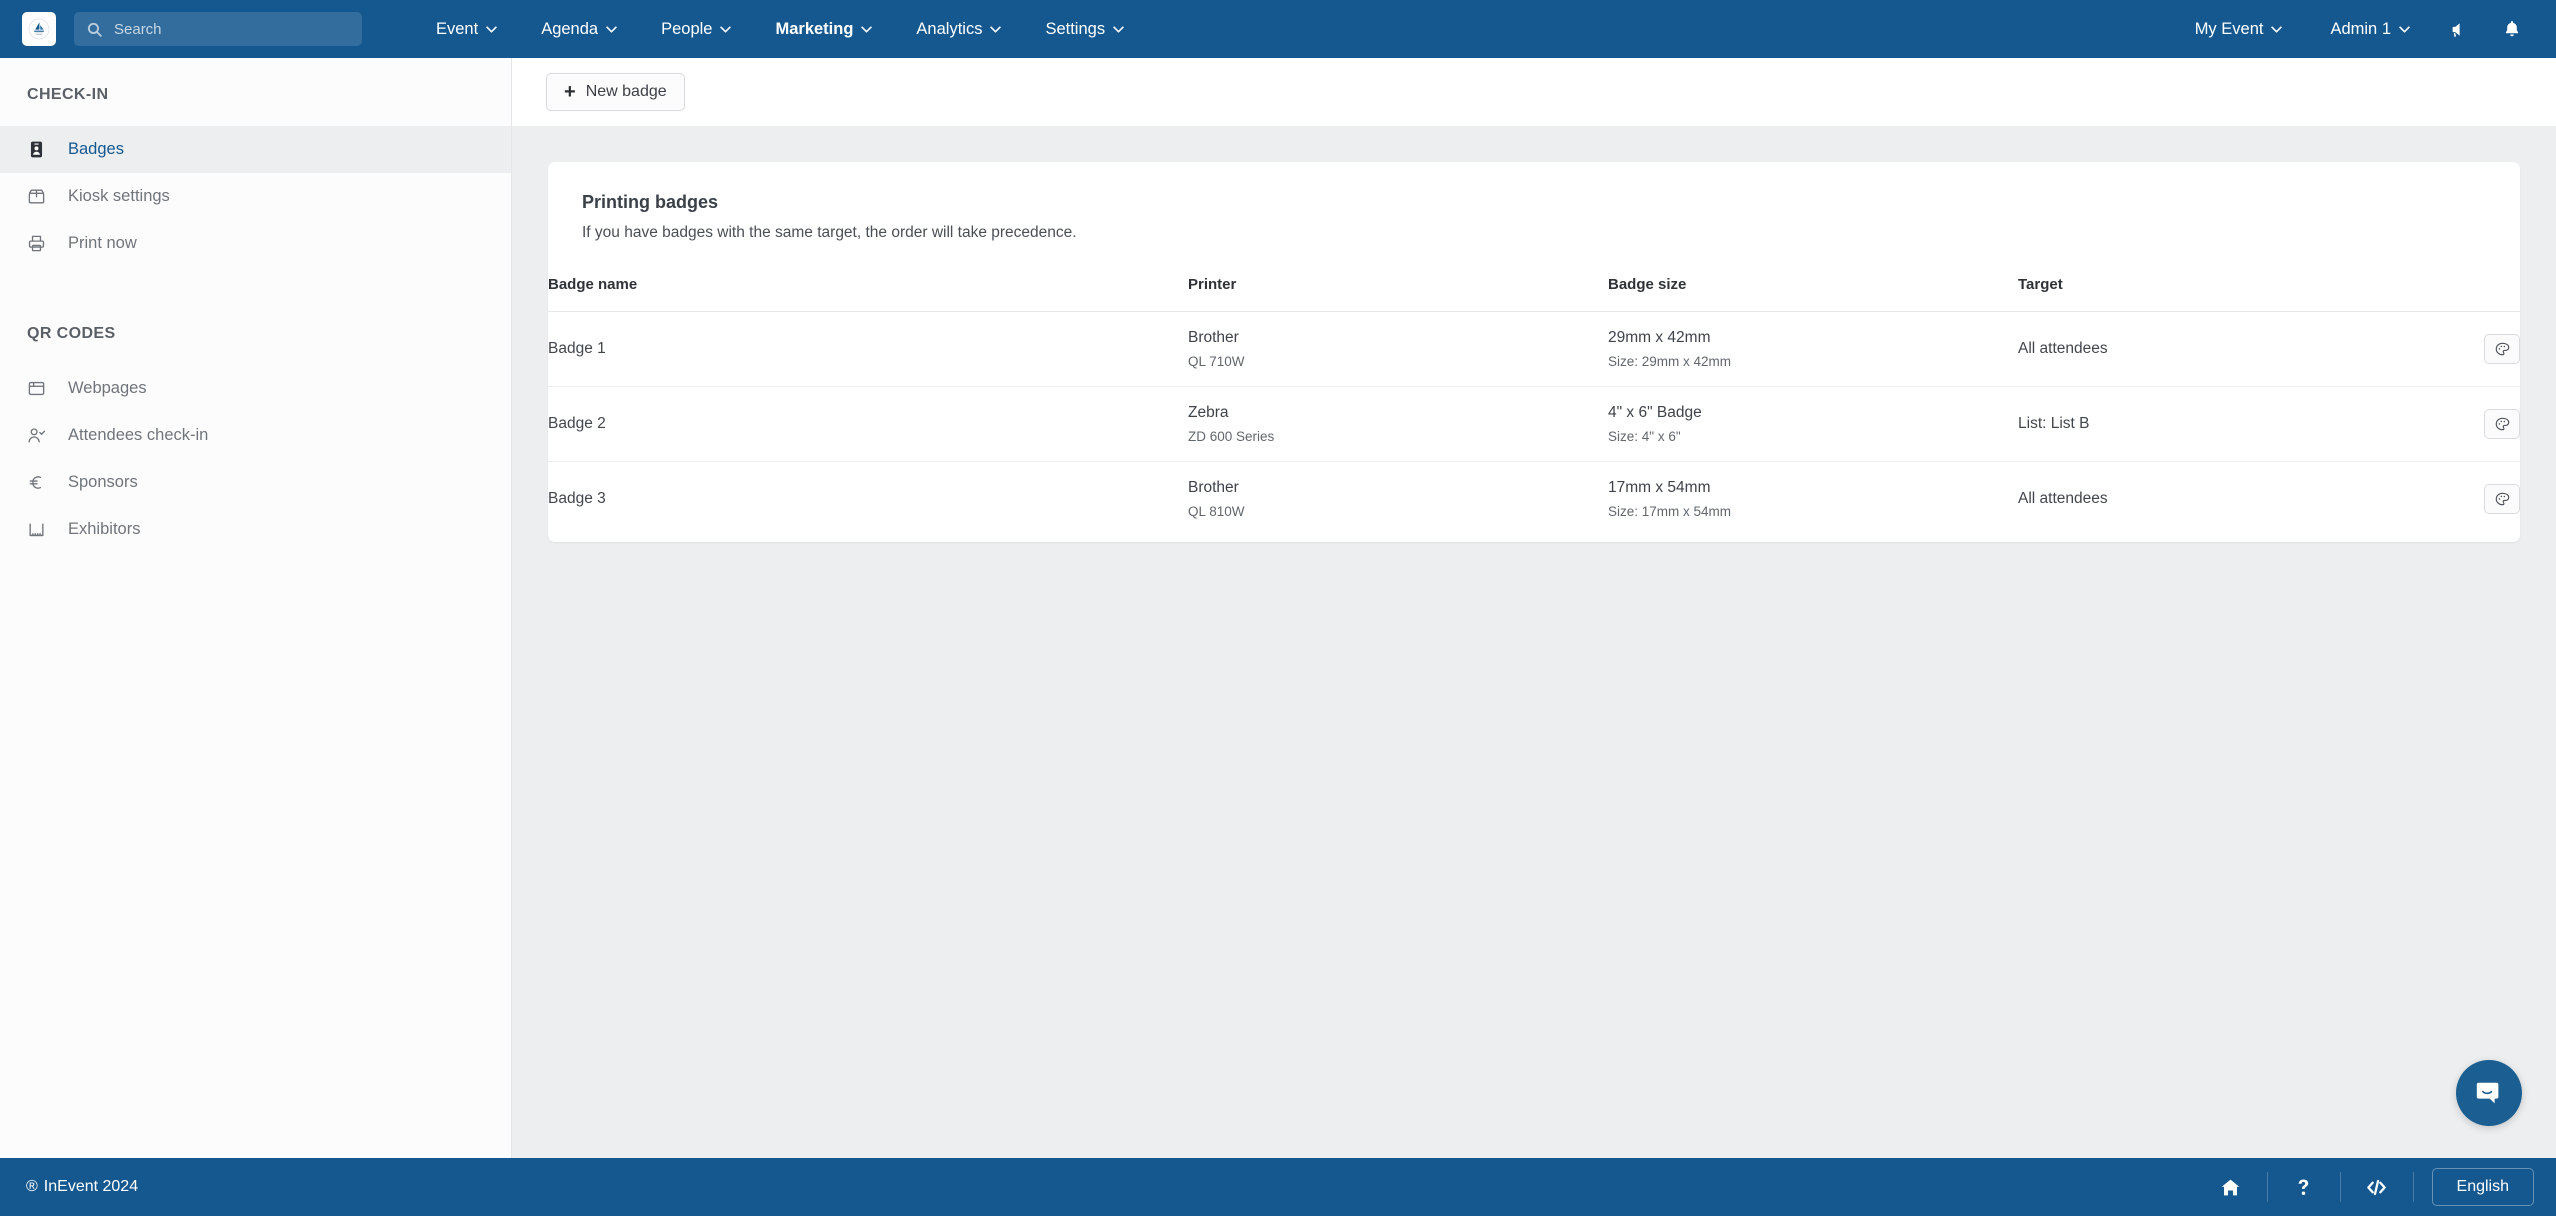 This screenshot has width=2556, height=1216. I want to click on nav-item-analytics: Analytics, so click(958, 29).